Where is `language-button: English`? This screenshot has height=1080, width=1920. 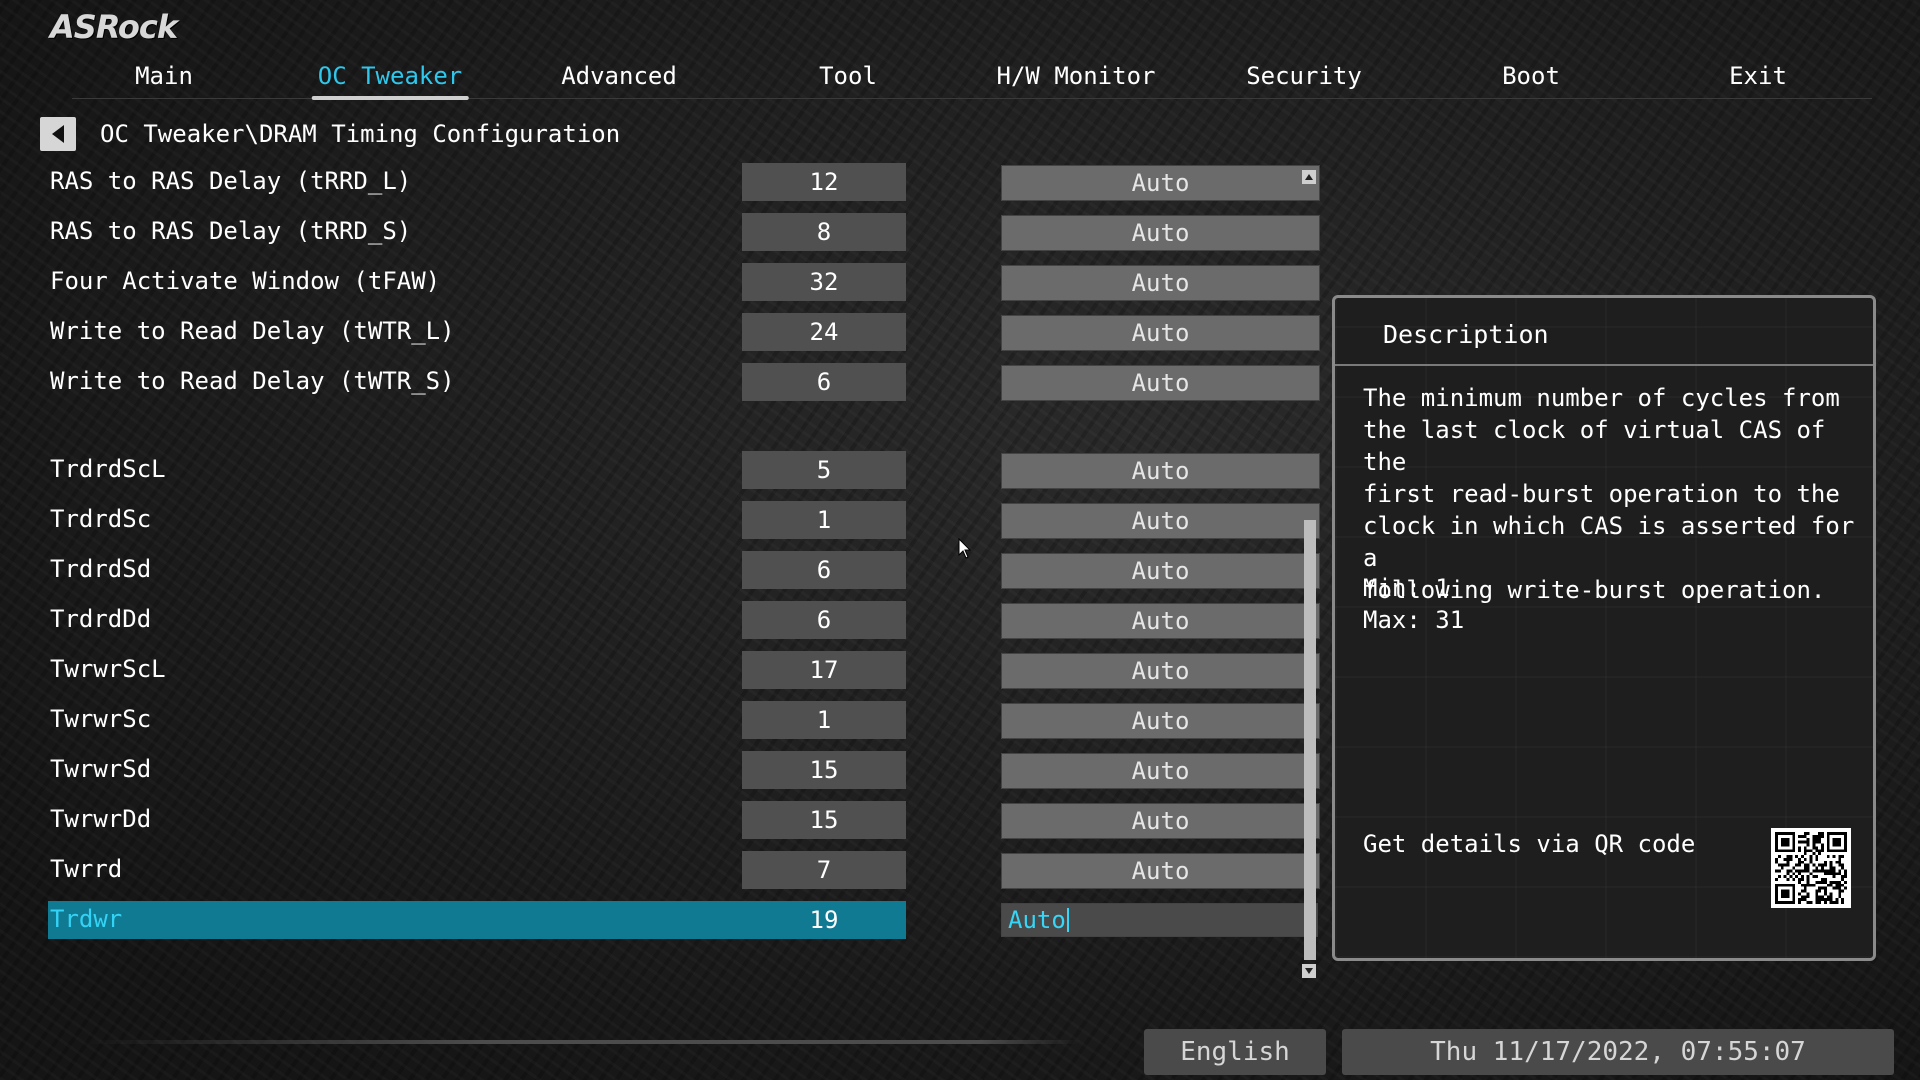
language-button: English is located at coordinates (1235, 1052).